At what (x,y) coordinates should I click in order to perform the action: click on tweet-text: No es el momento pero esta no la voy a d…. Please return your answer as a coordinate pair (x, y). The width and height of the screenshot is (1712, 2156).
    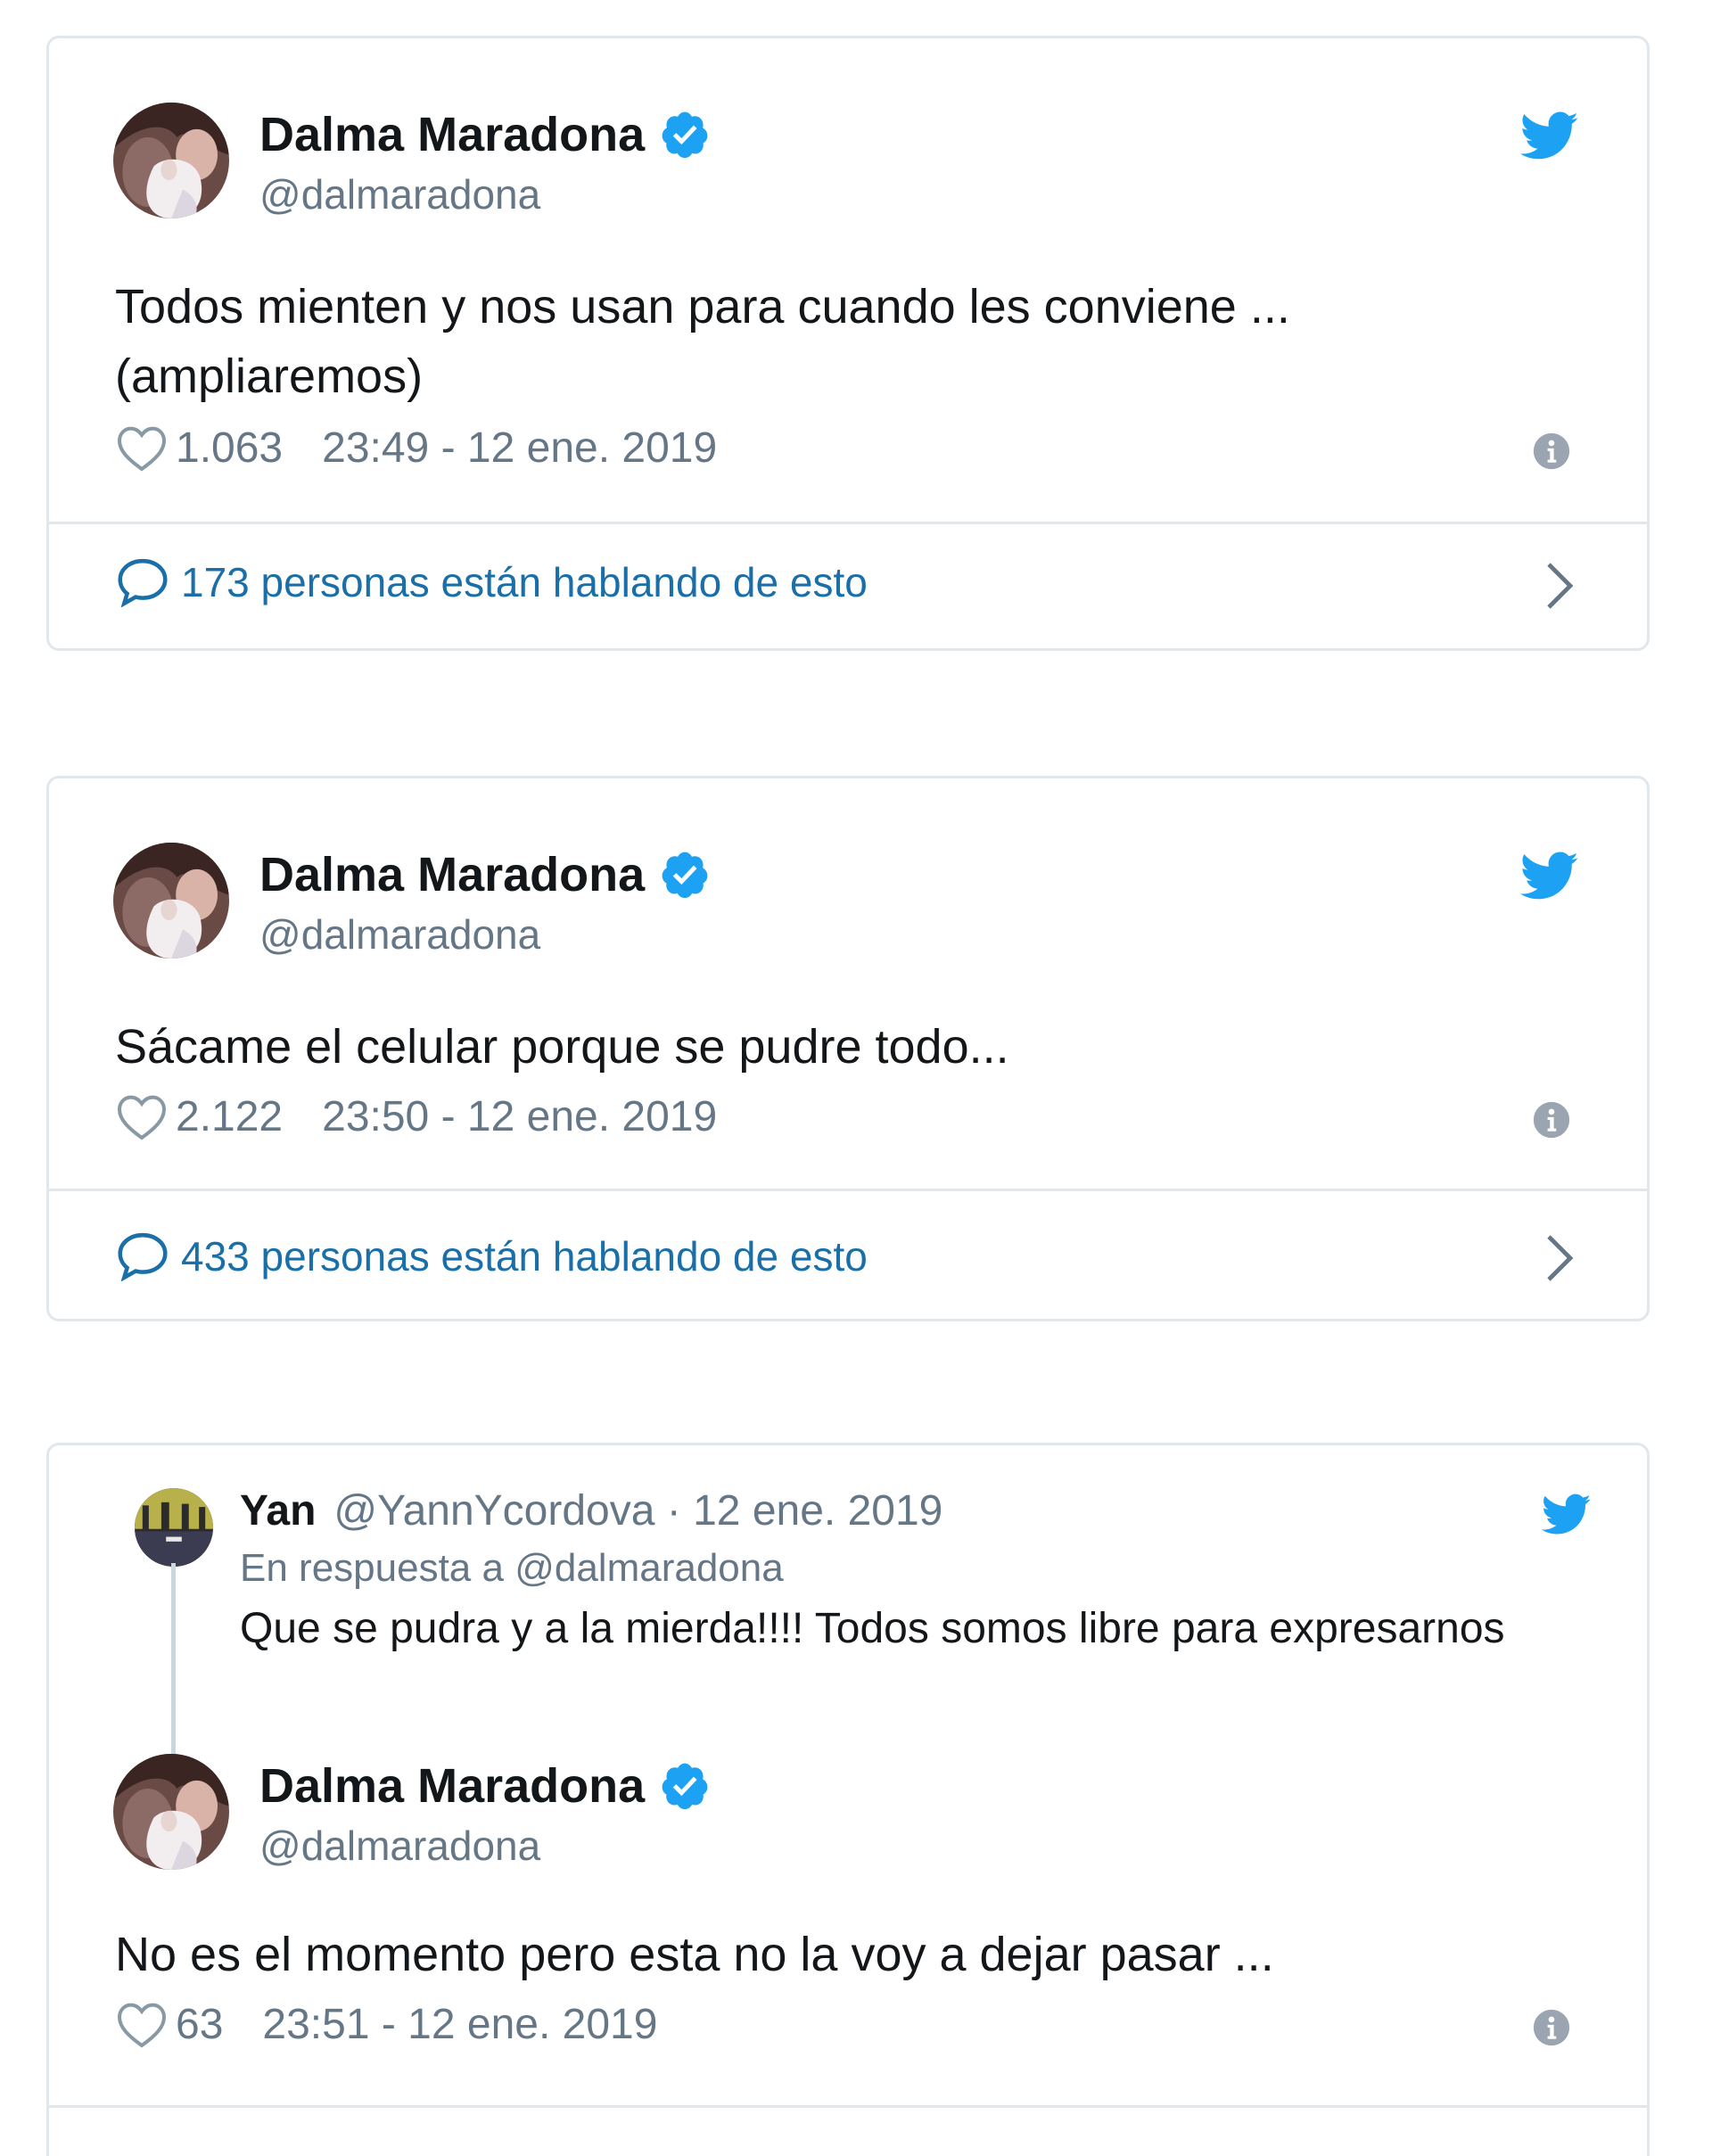
    Looking at the image, I should click on (810, 1955).